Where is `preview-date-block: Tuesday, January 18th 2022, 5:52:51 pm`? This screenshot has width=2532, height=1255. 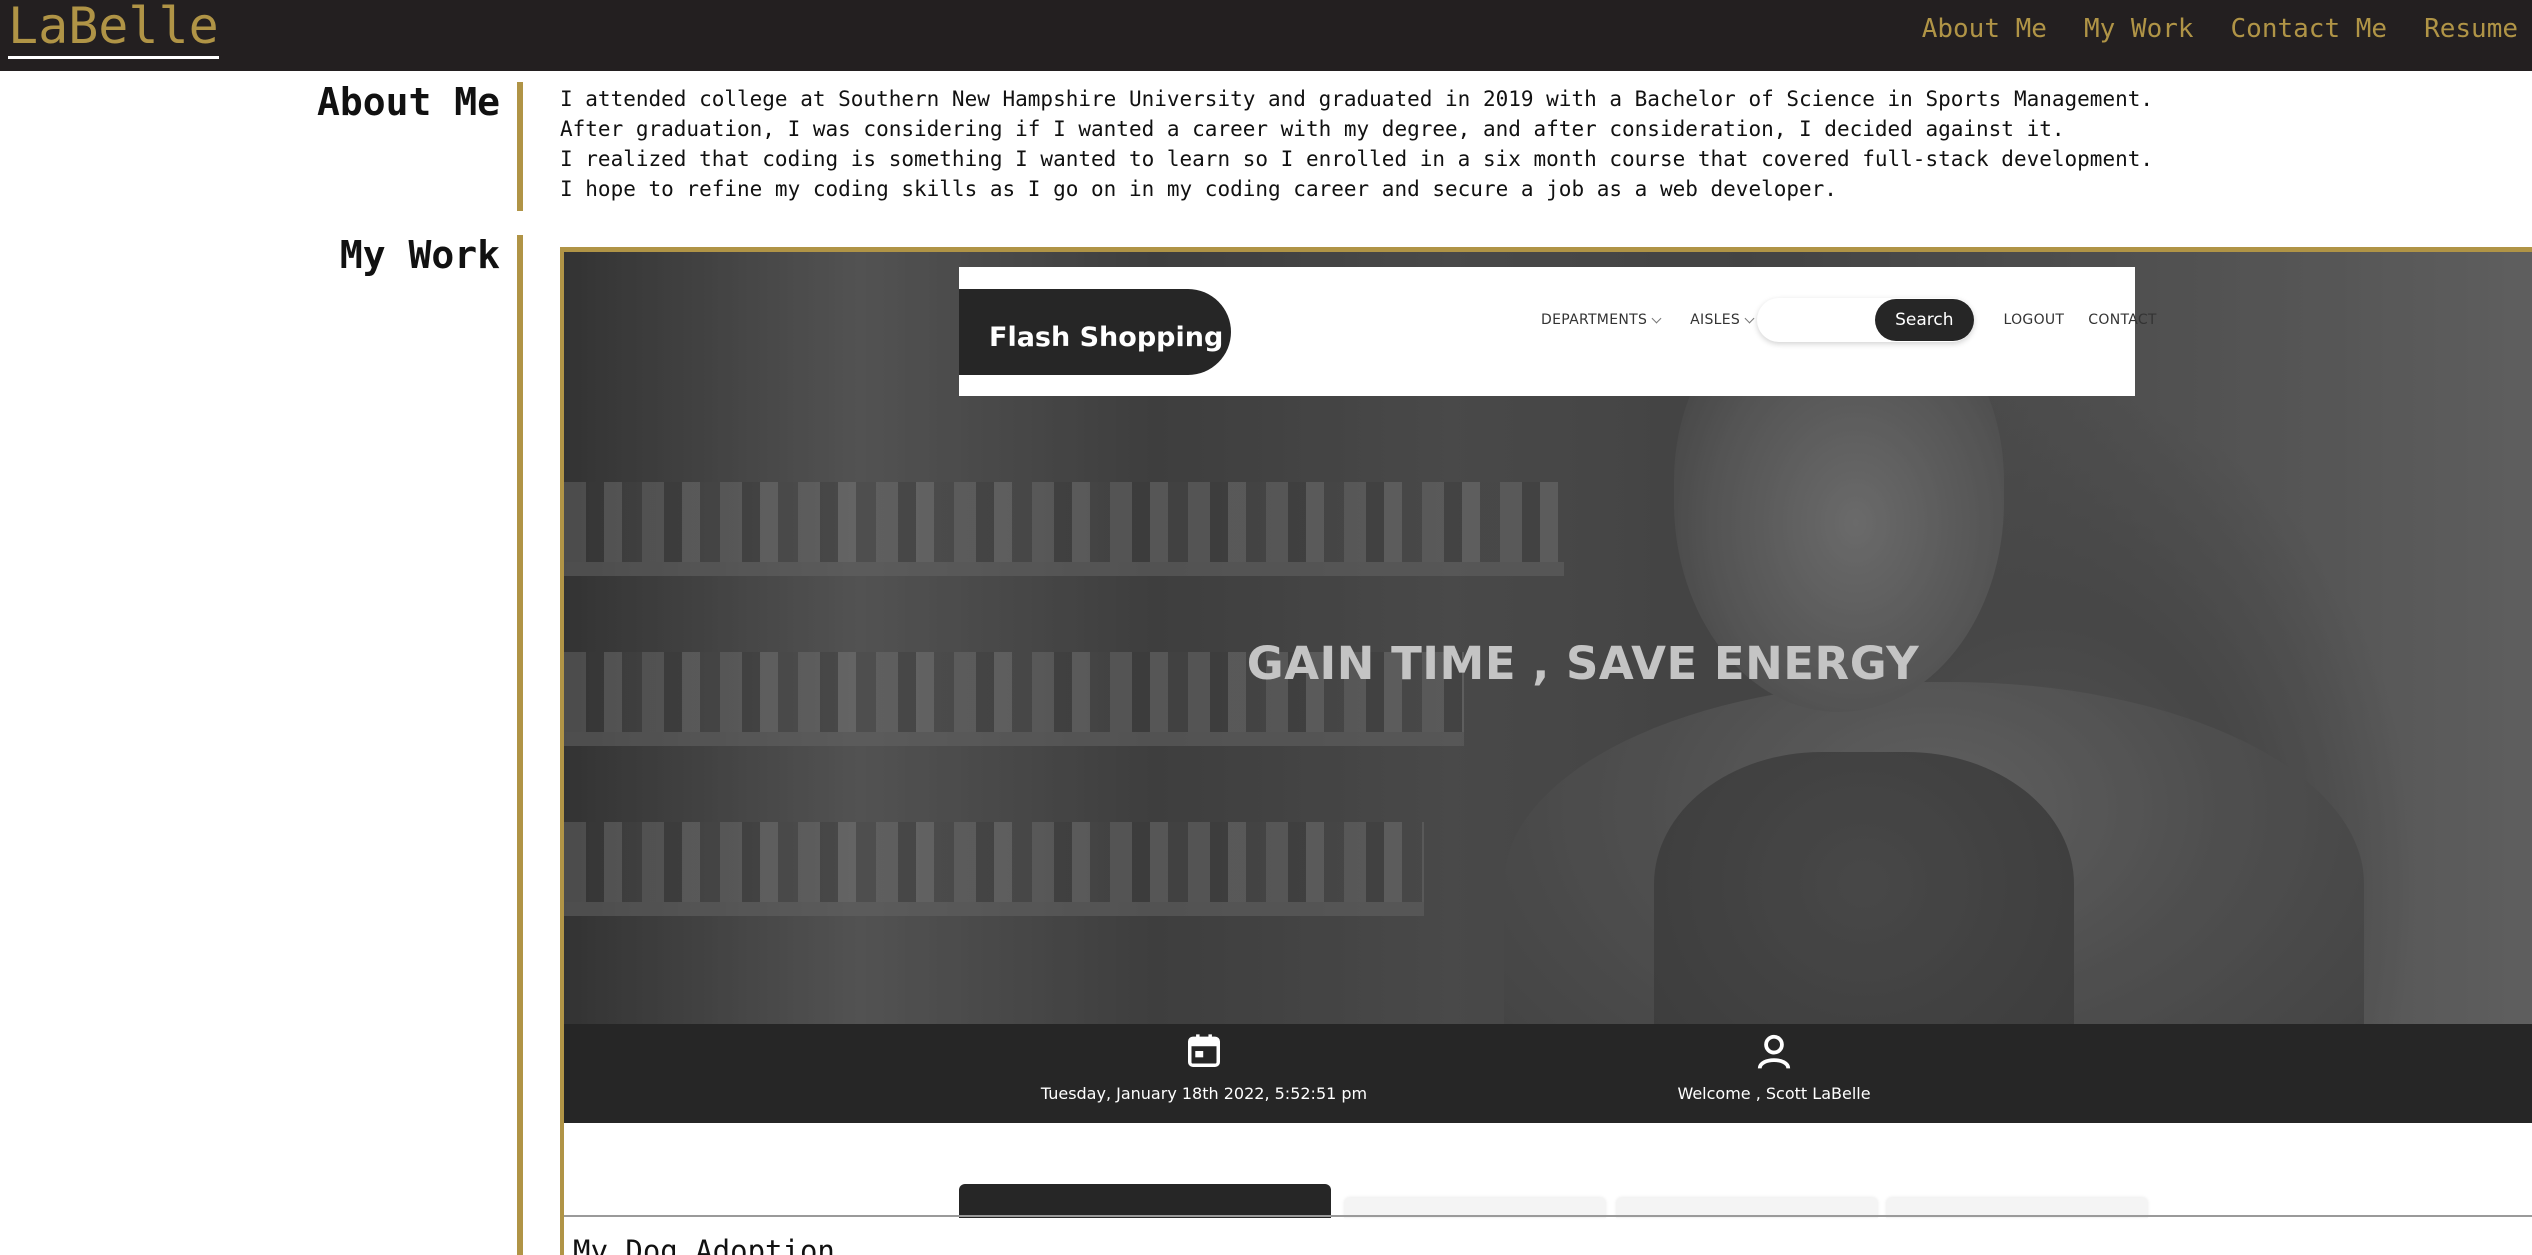
preview-date-block: Tuesday, January 18th 2022, 5:52:51 pm is located at coordinates (1204, 1067).